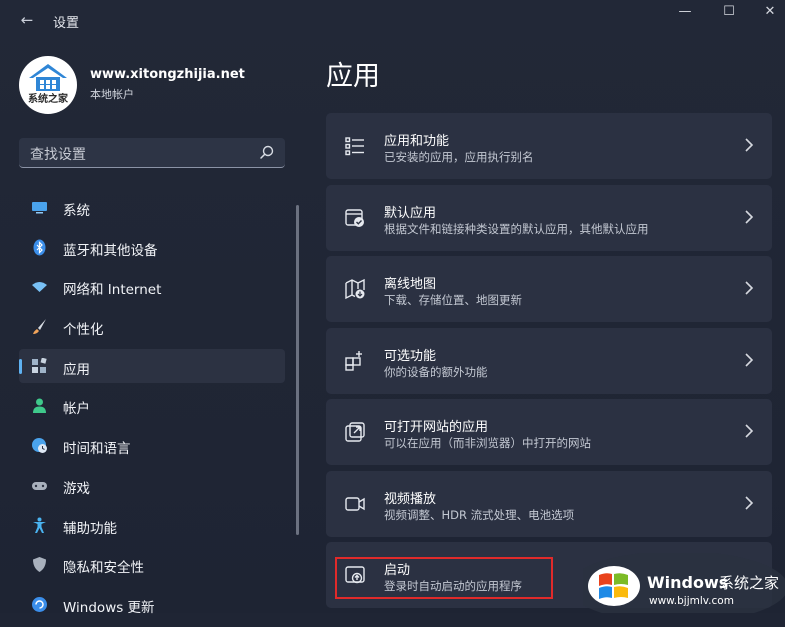  What do you see at coordinates (76, 488) in the screenshot?
I see `sidebar-item-label: 游戏` at bounding box center [76, 488].